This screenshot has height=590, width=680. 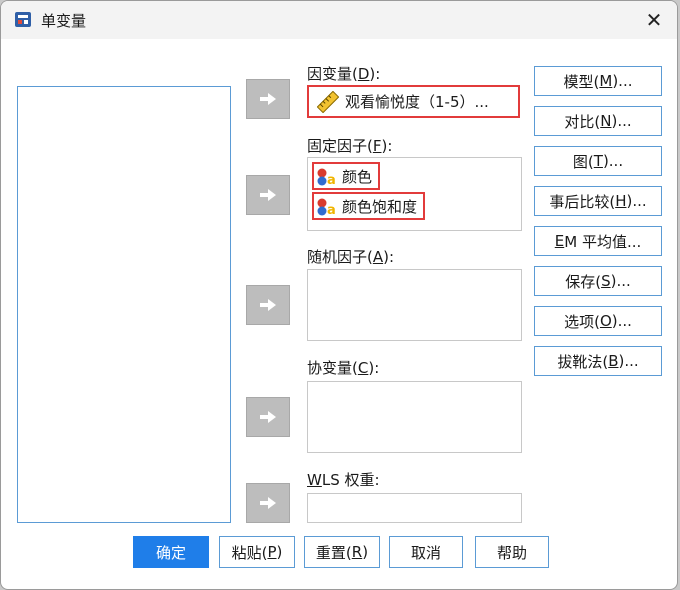 What do you see at coordinates (414, 508) in the screenshot?
I see `wls-weight-field` at bounding box center [414, 508].